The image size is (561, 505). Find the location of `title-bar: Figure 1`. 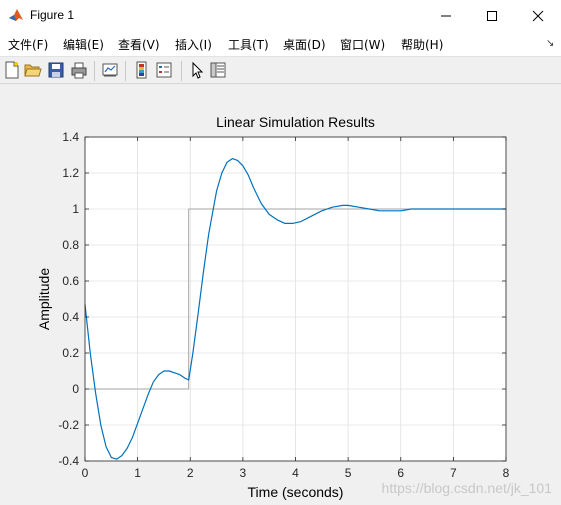

title-bar: Figure 1 is located at coordinates (280, 15).